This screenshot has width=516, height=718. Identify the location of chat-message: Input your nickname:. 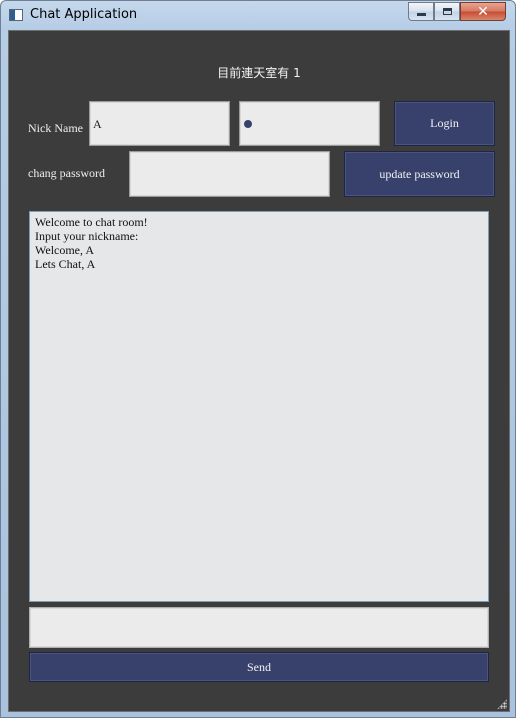
(87, 236).